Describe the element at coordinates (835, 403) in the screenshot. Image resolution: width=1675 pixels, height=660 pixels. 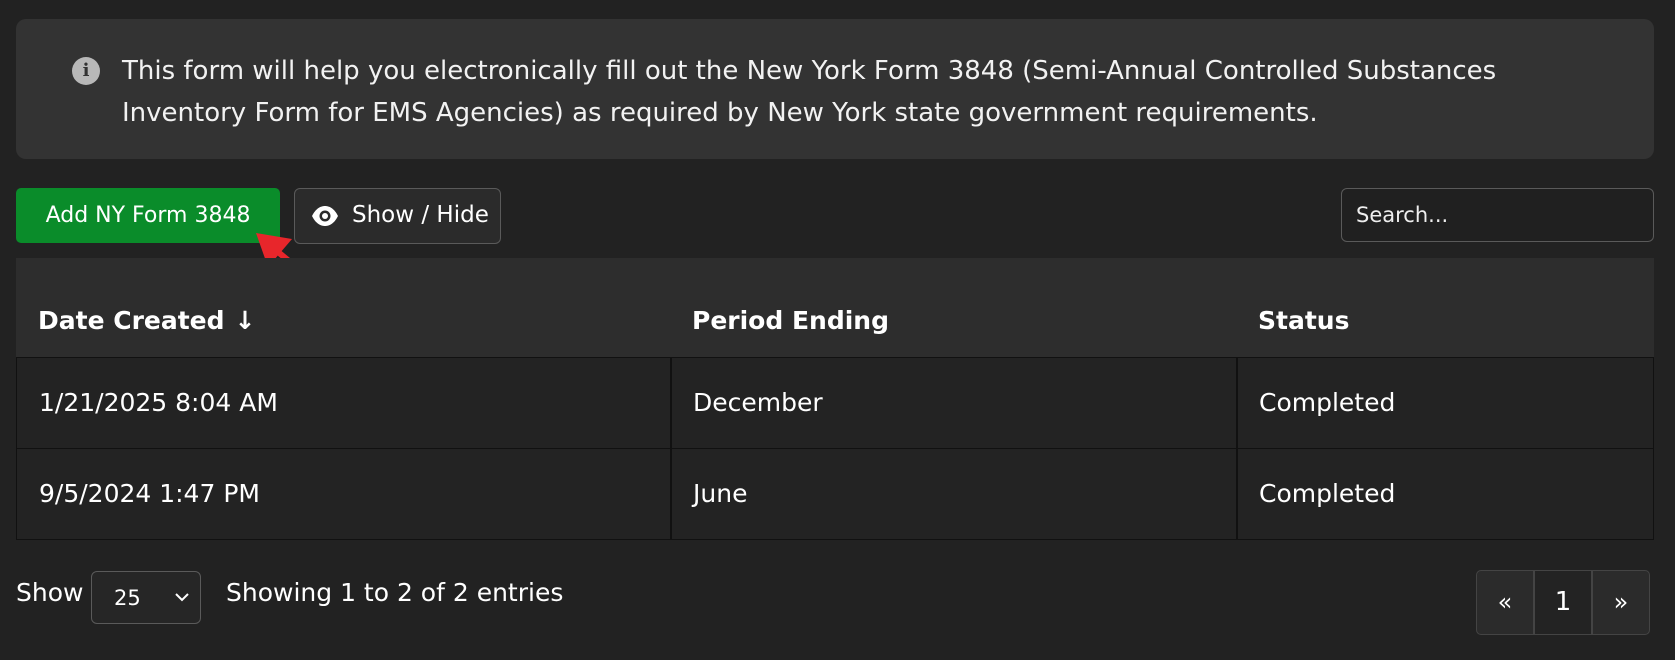
I see `table-row: 1/21/2025 8:04 AM December Completed` at that location.